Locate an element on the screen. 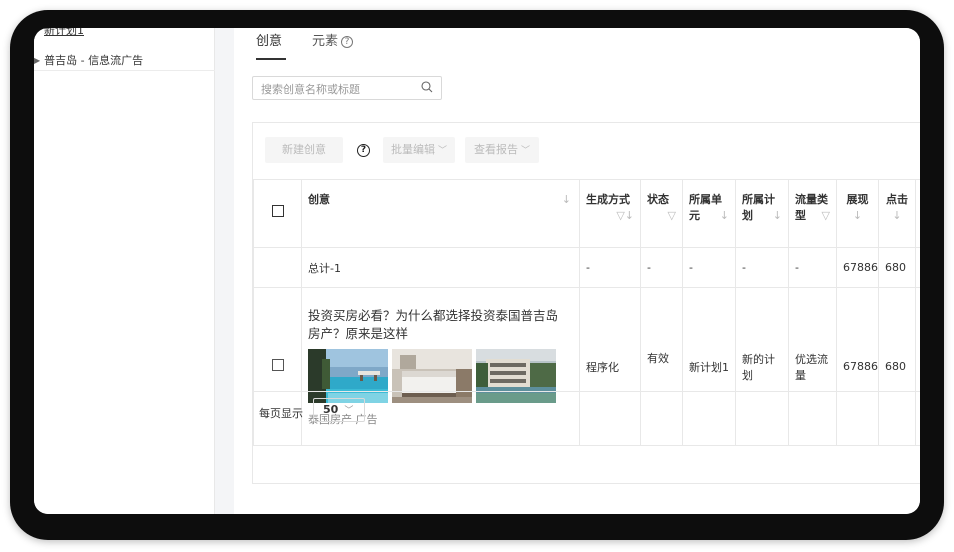 Image resolution: width=954 pixels, height=552 pixels. tab-ideas: 创意 is located at coordinates (269, 39).